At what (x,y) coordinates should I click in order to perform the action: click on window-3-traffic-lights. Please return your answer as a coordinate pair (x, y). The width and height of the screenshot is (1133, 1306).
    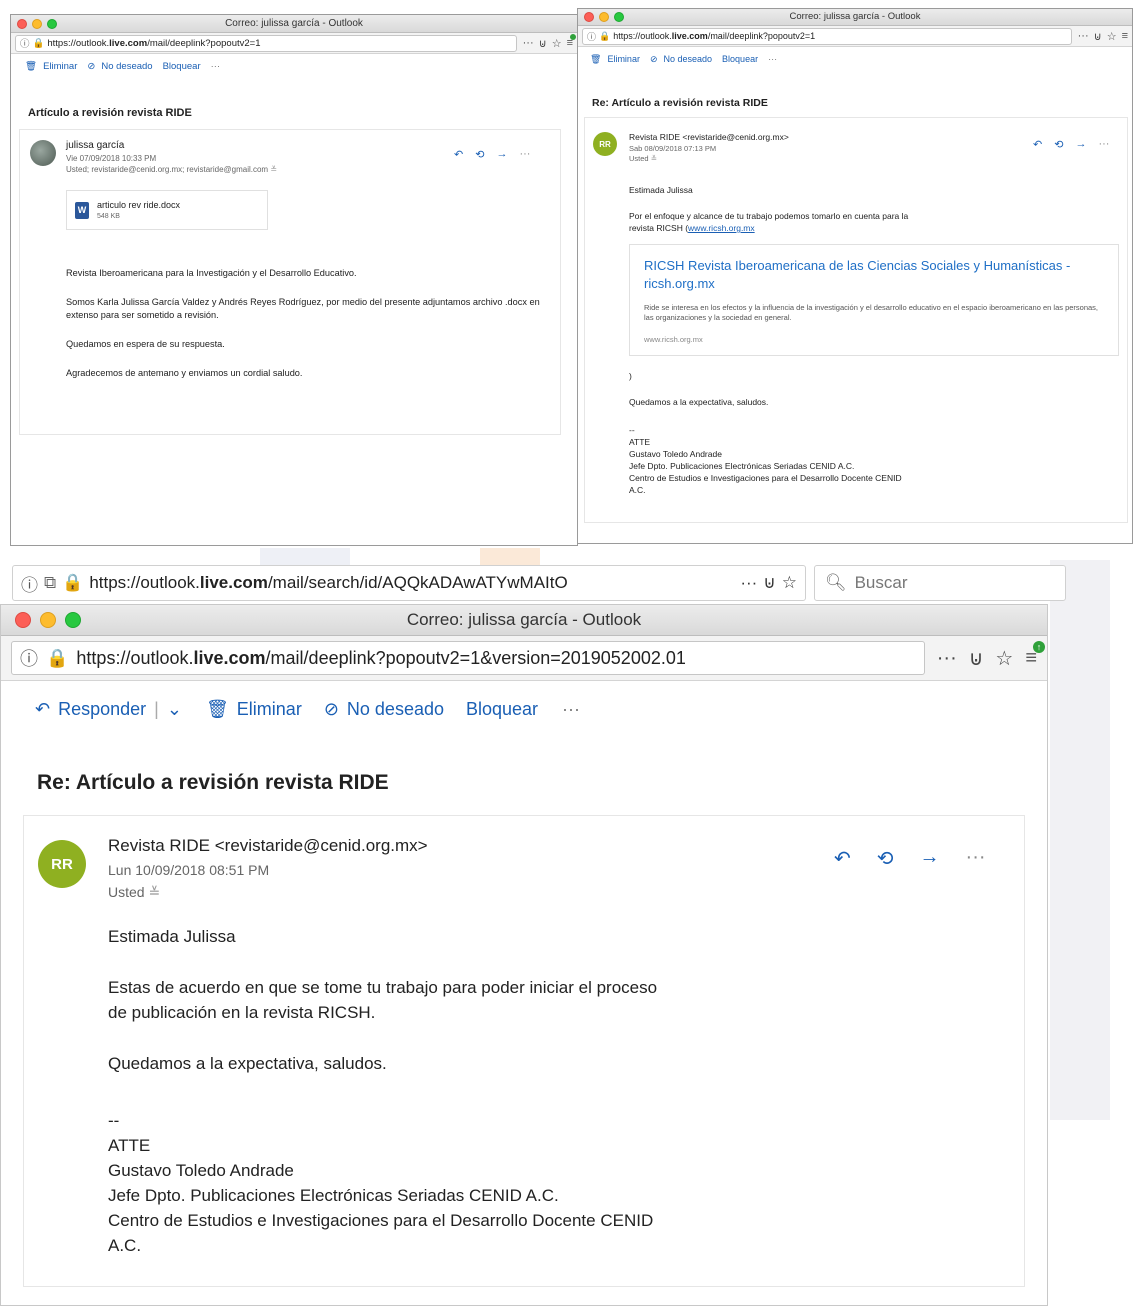
    Looking at the image, I should click on (48, 620).